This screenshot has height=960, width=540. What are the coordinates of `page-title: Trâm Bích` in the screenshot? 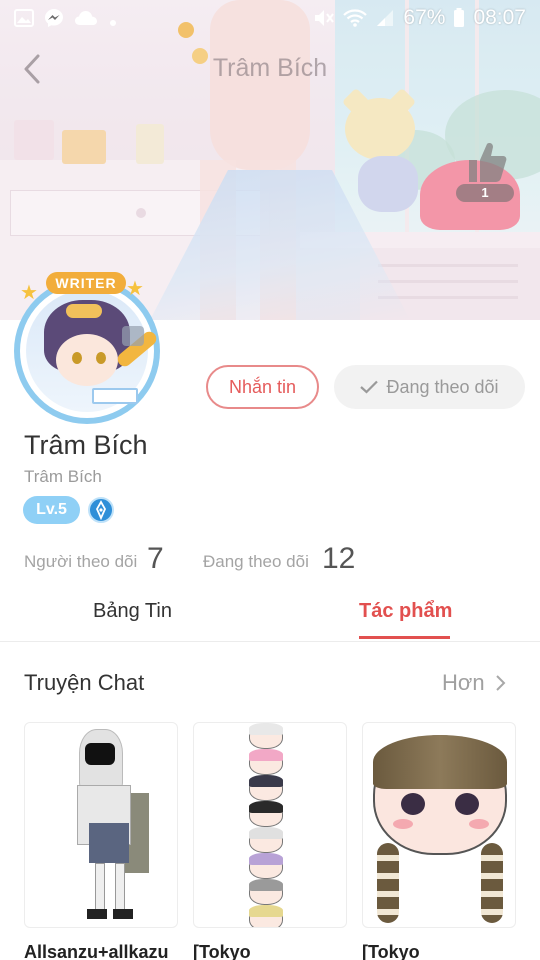 It's located at (270, 68).